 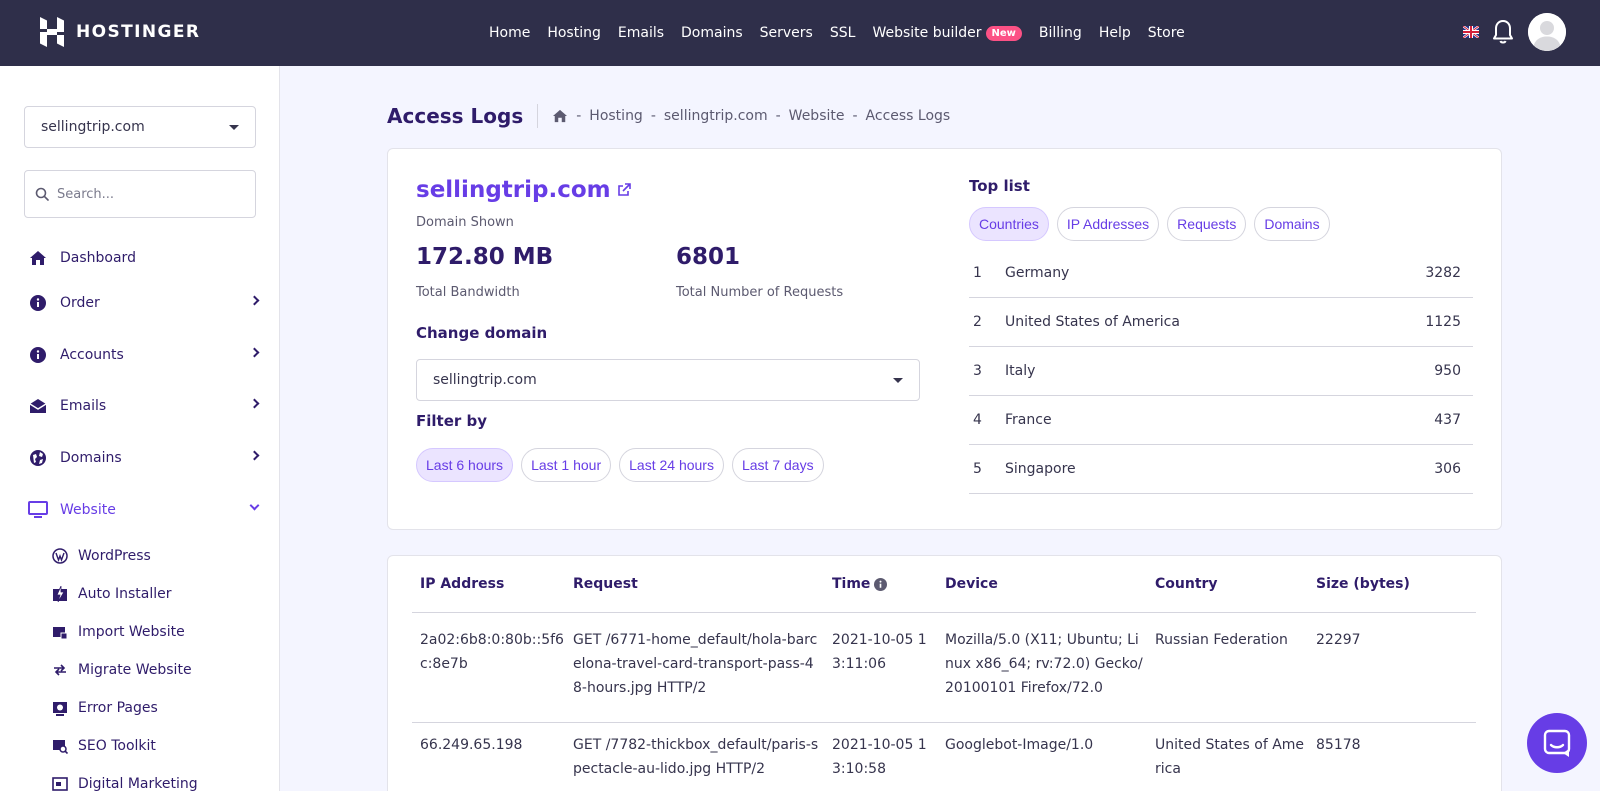 I want to click on chat-button, so click(x=1557, y=743).